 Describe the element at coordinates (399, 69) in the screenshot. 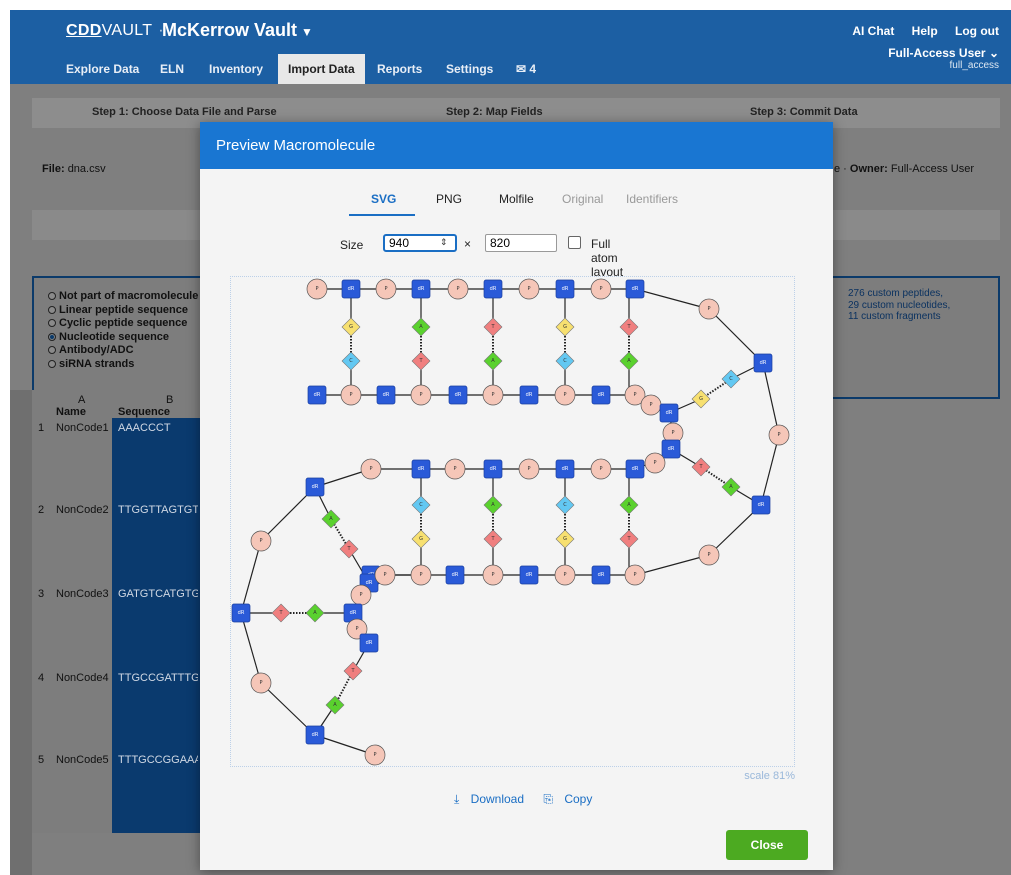

I see `nav-reports: Reports` at that location.